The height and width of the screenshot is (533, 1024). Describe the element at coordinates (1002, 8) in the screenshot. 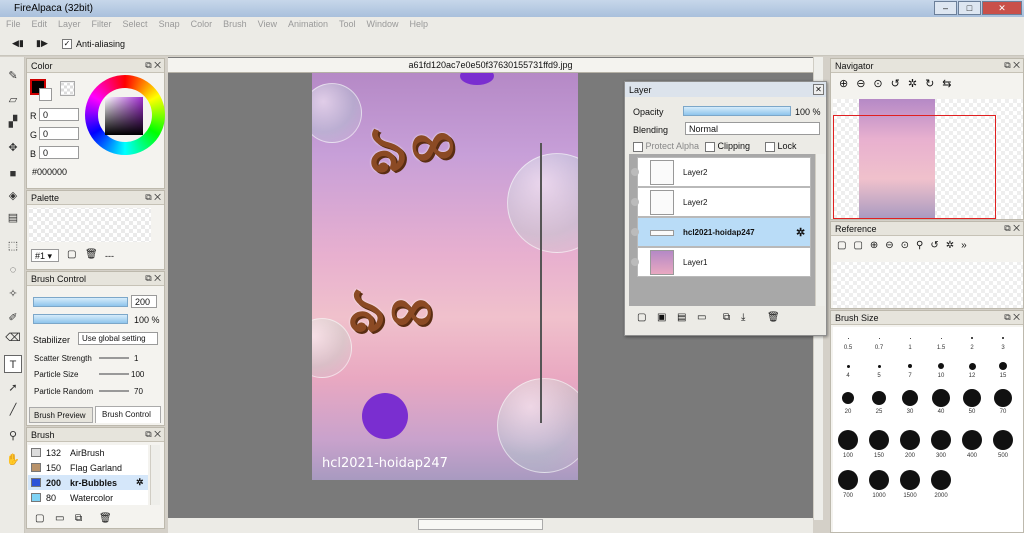

I see `close-button: ✕` at that location.